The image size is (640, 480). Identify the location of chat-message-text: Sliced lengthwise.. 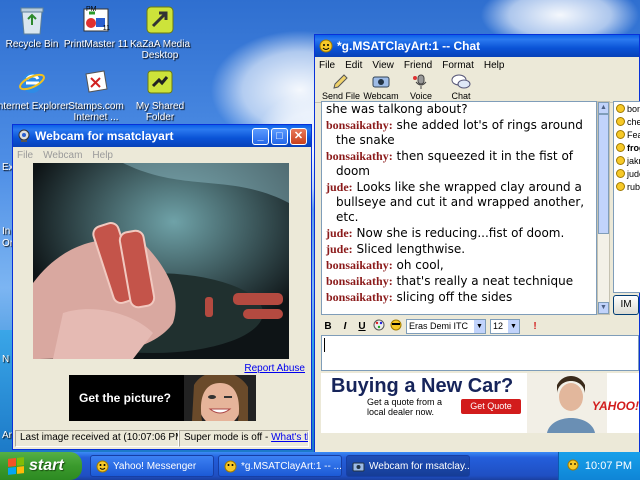
(411, 249).